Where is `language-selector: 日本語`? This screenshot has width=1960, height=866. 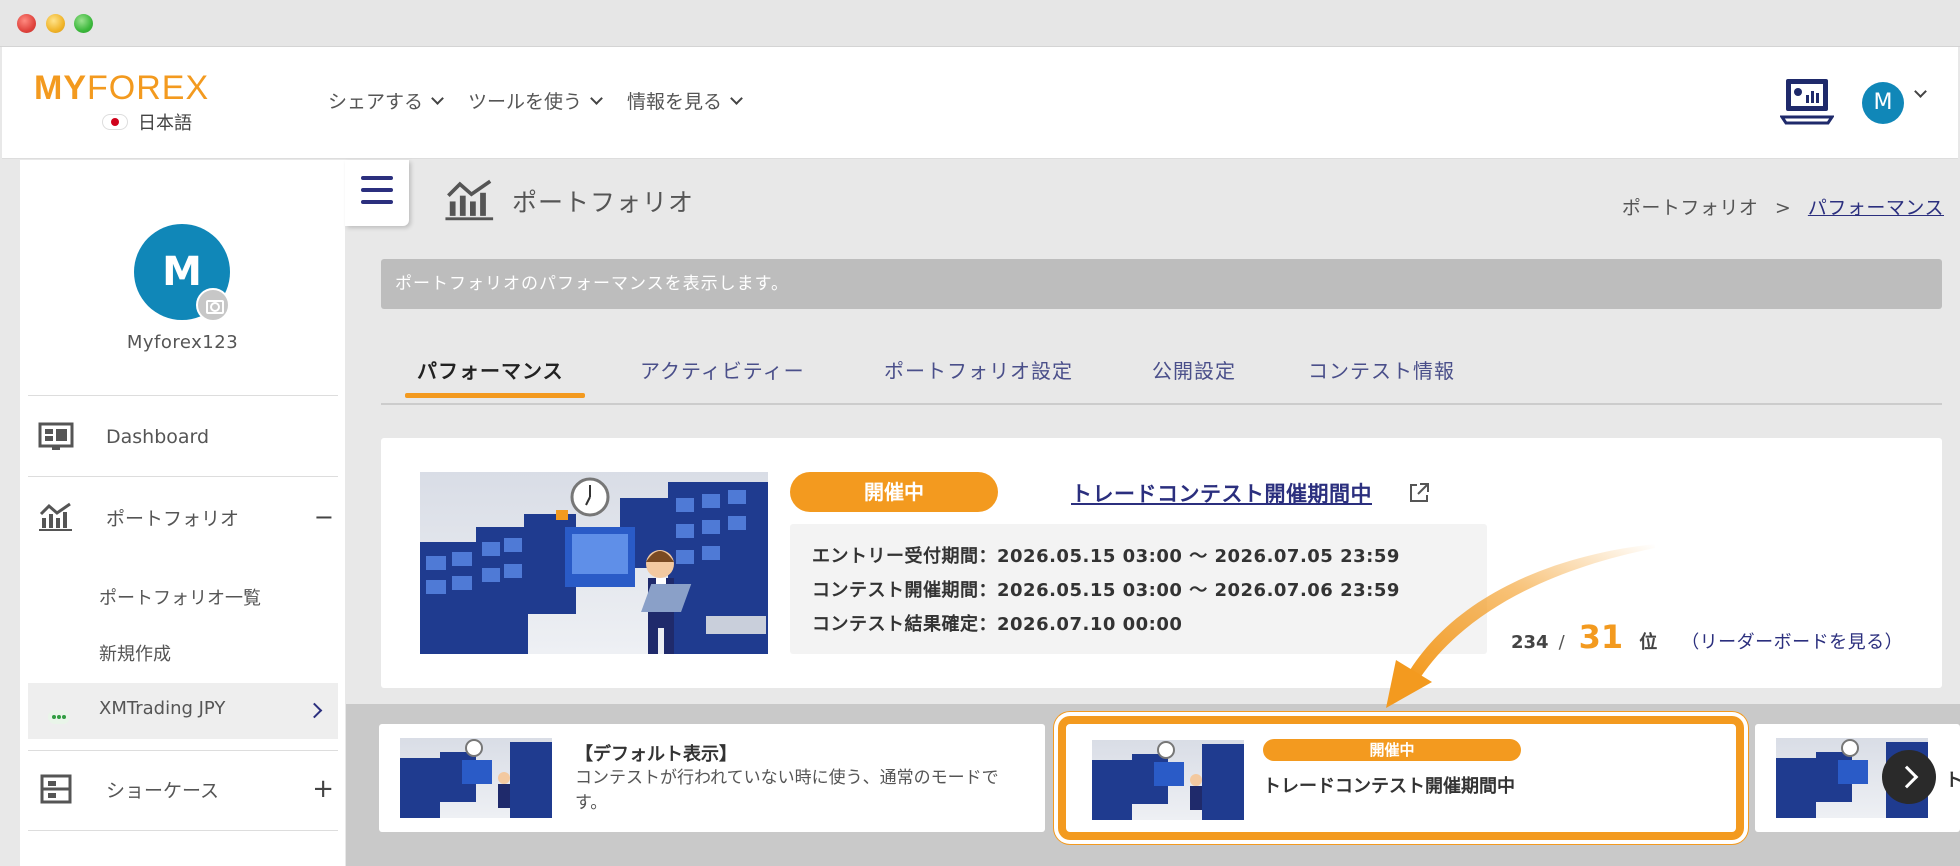
language-selector: 日本語 is located at coordinates (147, 122).